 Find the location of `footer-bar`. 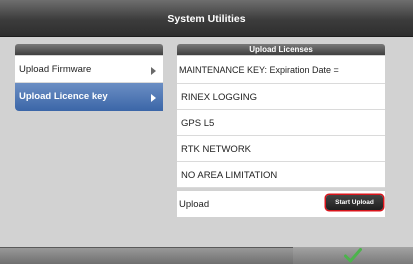

footer-bar is located at coordinates (206, 255).